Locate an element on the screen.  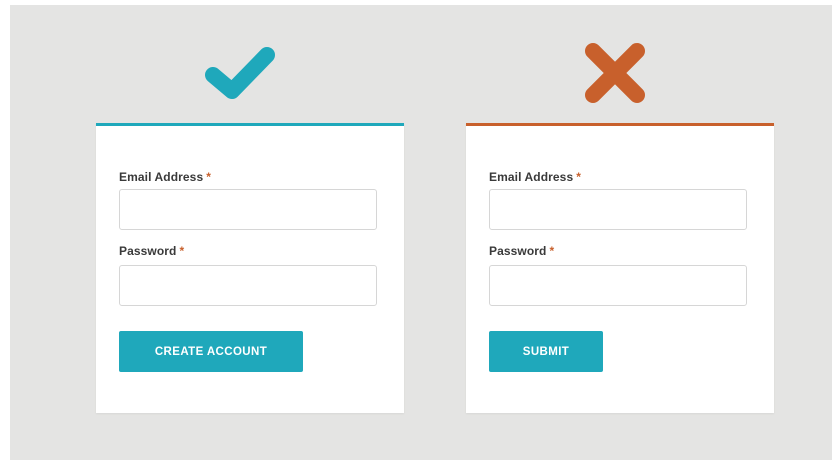
submit-button: SUBMIT is located at coordinates (546, 351).